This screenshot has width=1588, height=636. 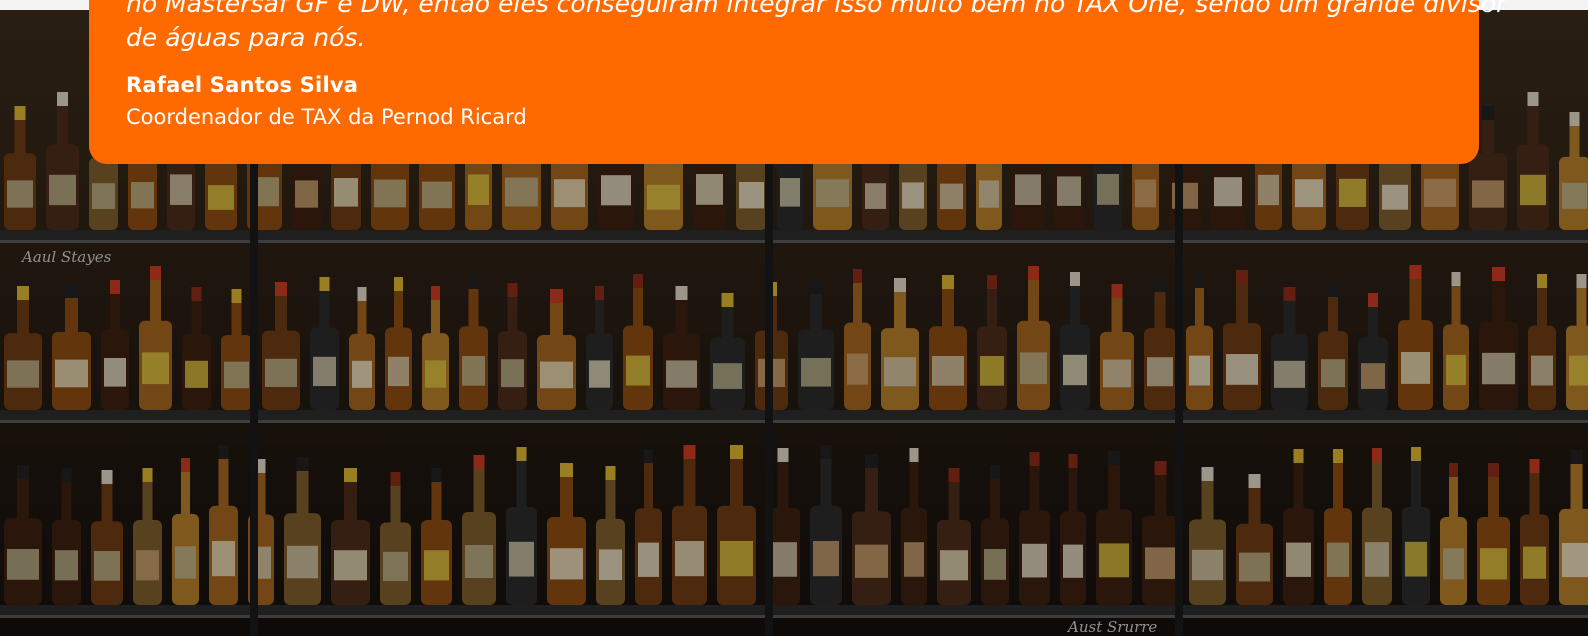 What do you see at coordinates (326, 117) in the screenshot?
I see `author-role: Coordenador de TAX da Pernod Ricard` at bounding box center [326, 117].